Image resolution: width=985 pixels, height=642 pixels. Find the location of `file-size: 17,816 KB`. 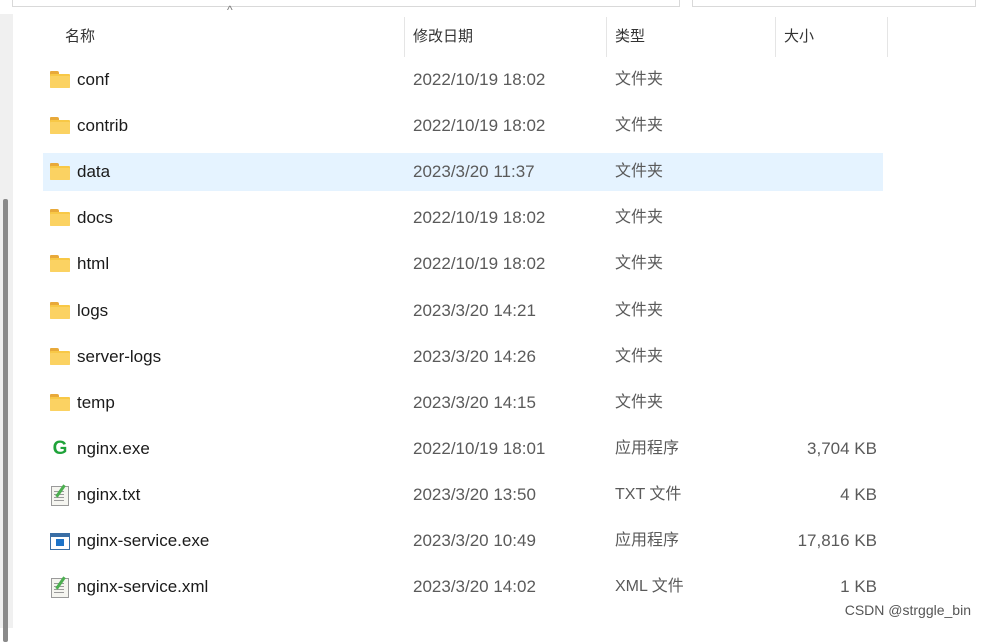

file-size: 17,816 KB is located at coordinates (837, 540).